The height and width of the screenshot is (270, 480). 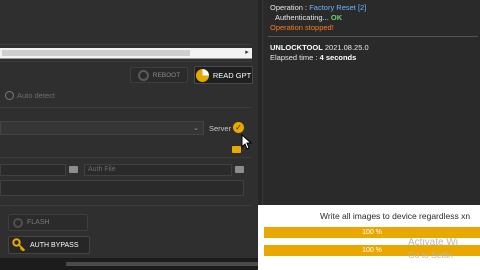 What do you see at coordinates (73, 169) in the screenshot?
I see `folder-icon` at bounding box center [73, 169].